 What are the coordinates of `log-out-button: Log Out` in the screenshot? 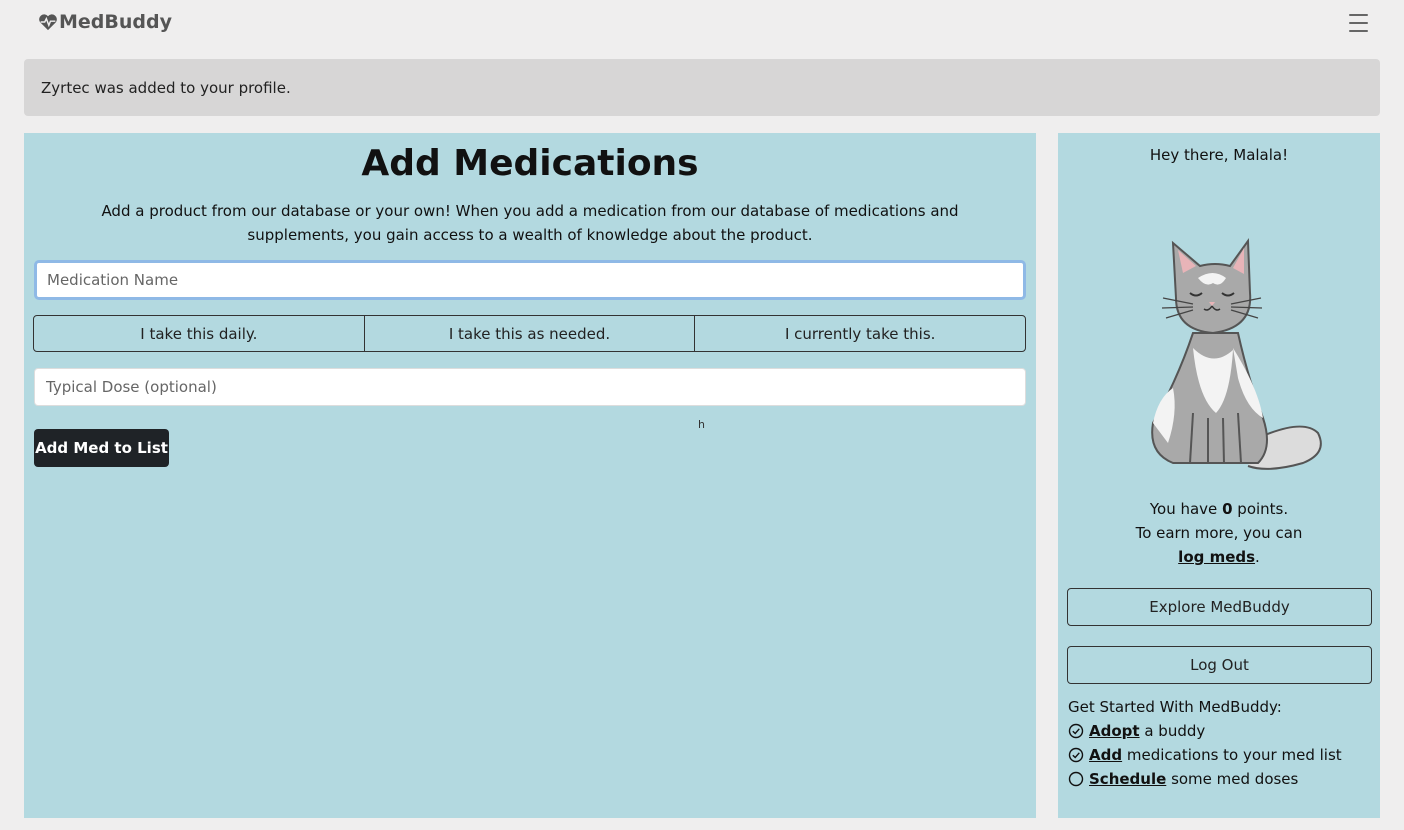 It's located at (1219, 665).